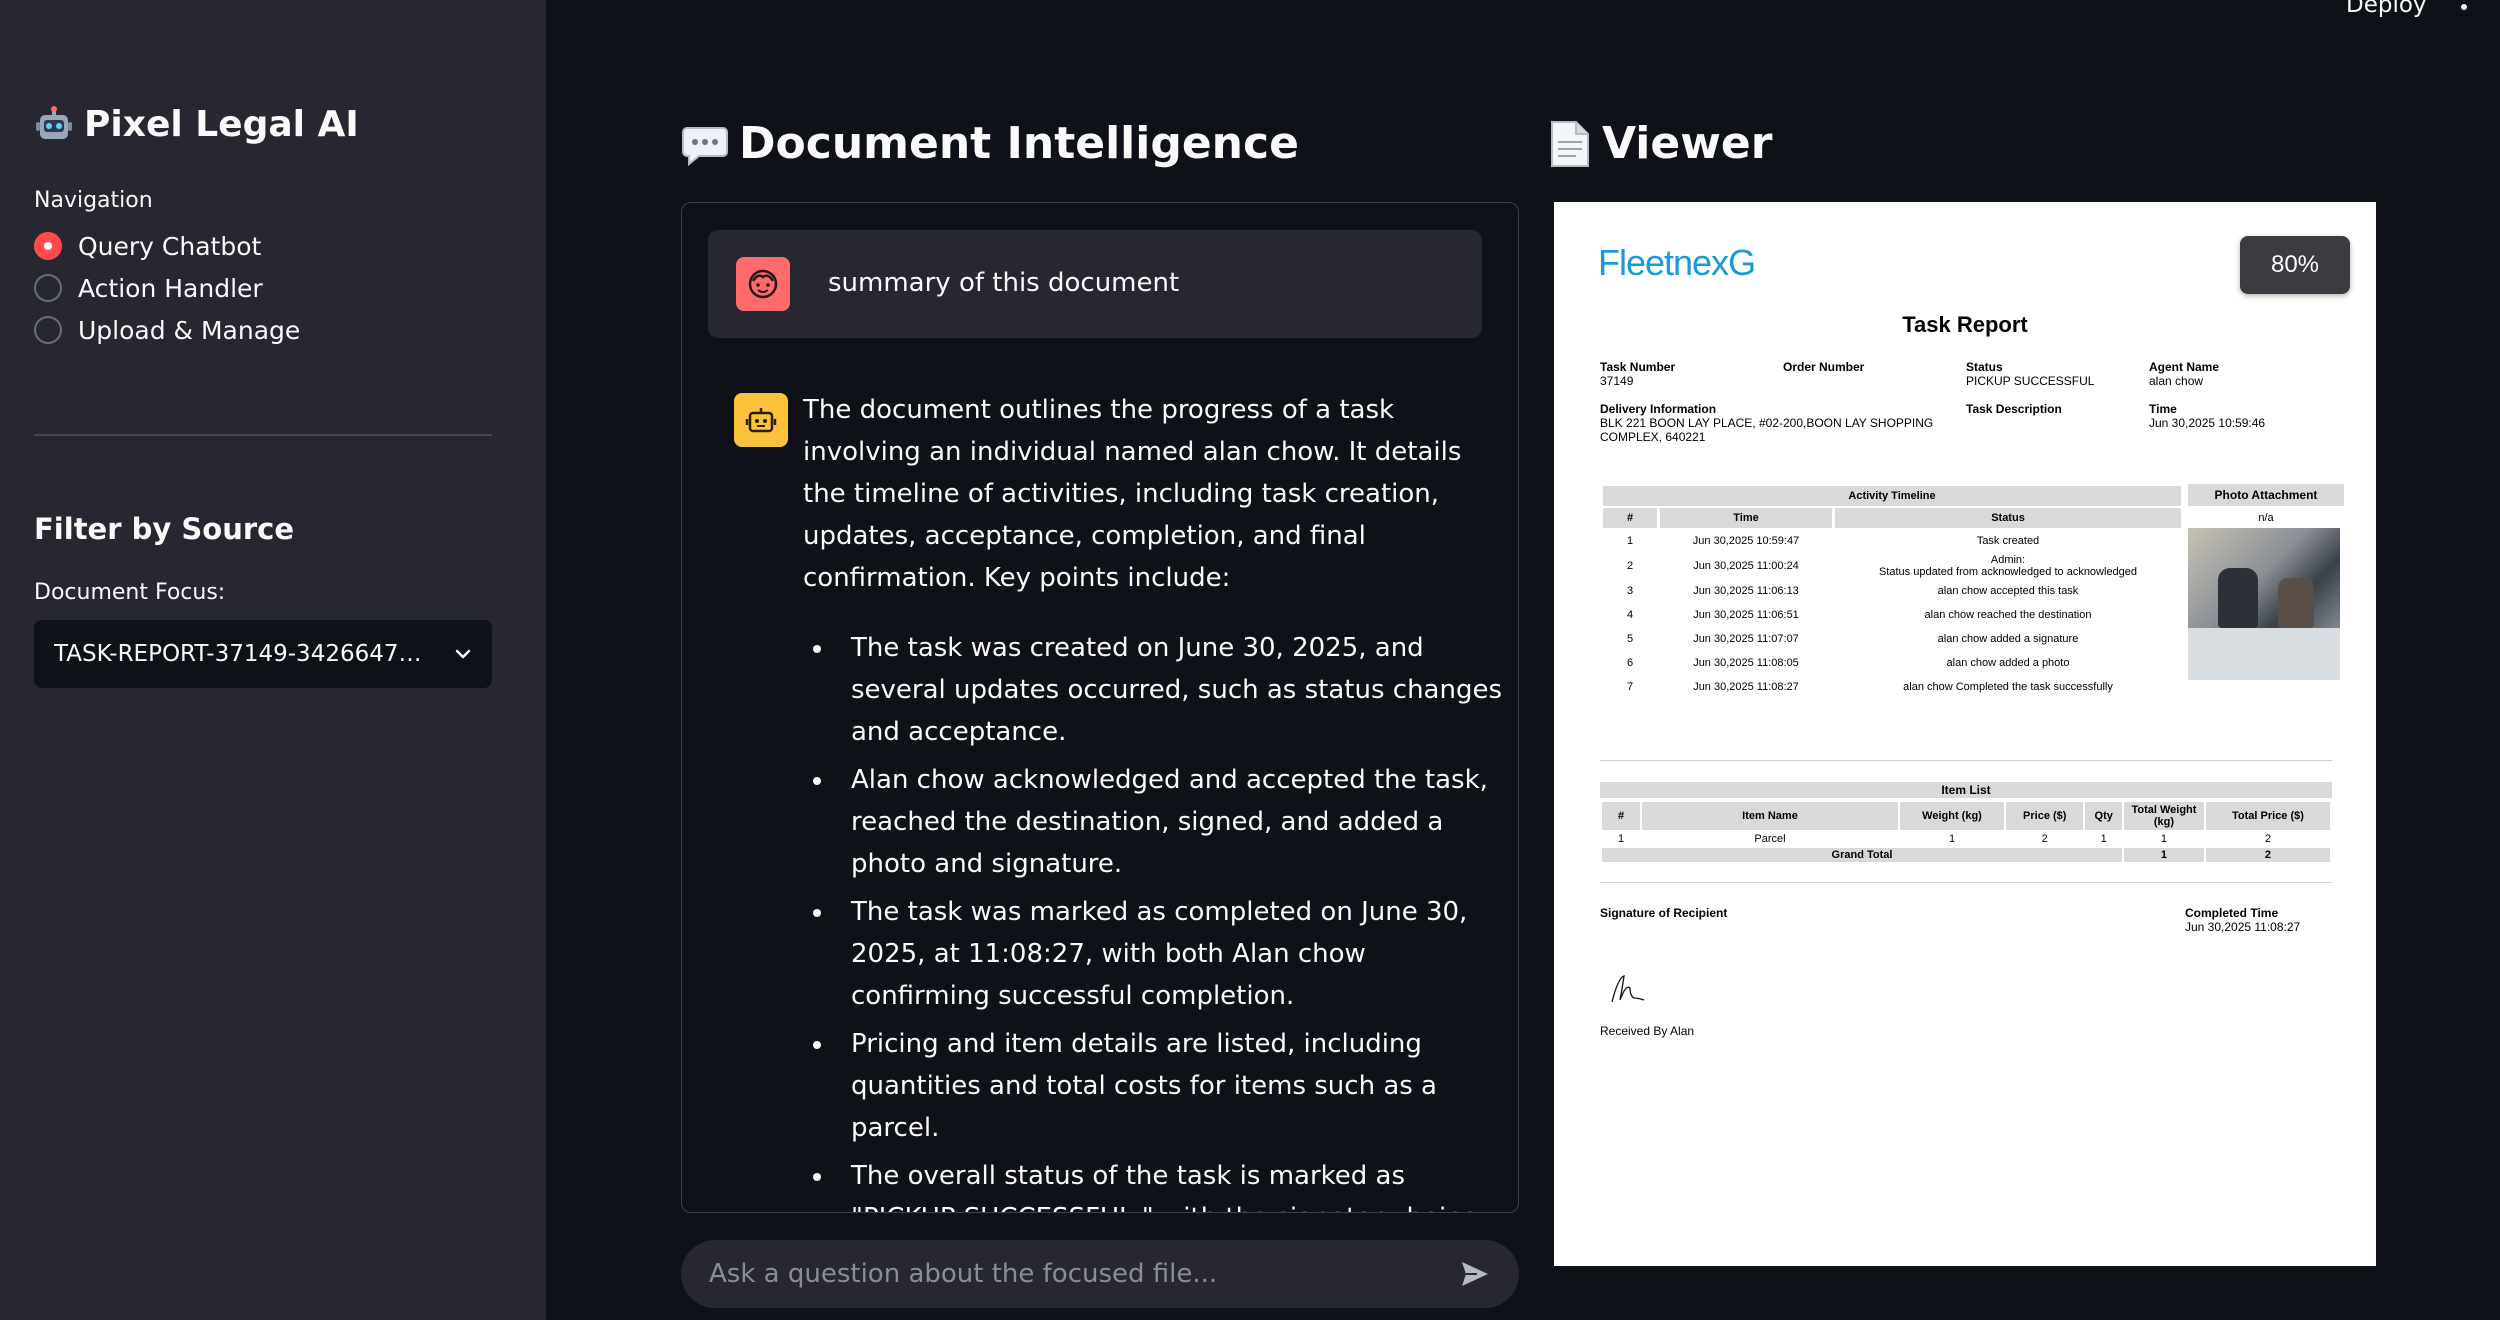 This screenshot has width=2500, height=1320. I want to click on timeline-header: #, so click(1630, 518).